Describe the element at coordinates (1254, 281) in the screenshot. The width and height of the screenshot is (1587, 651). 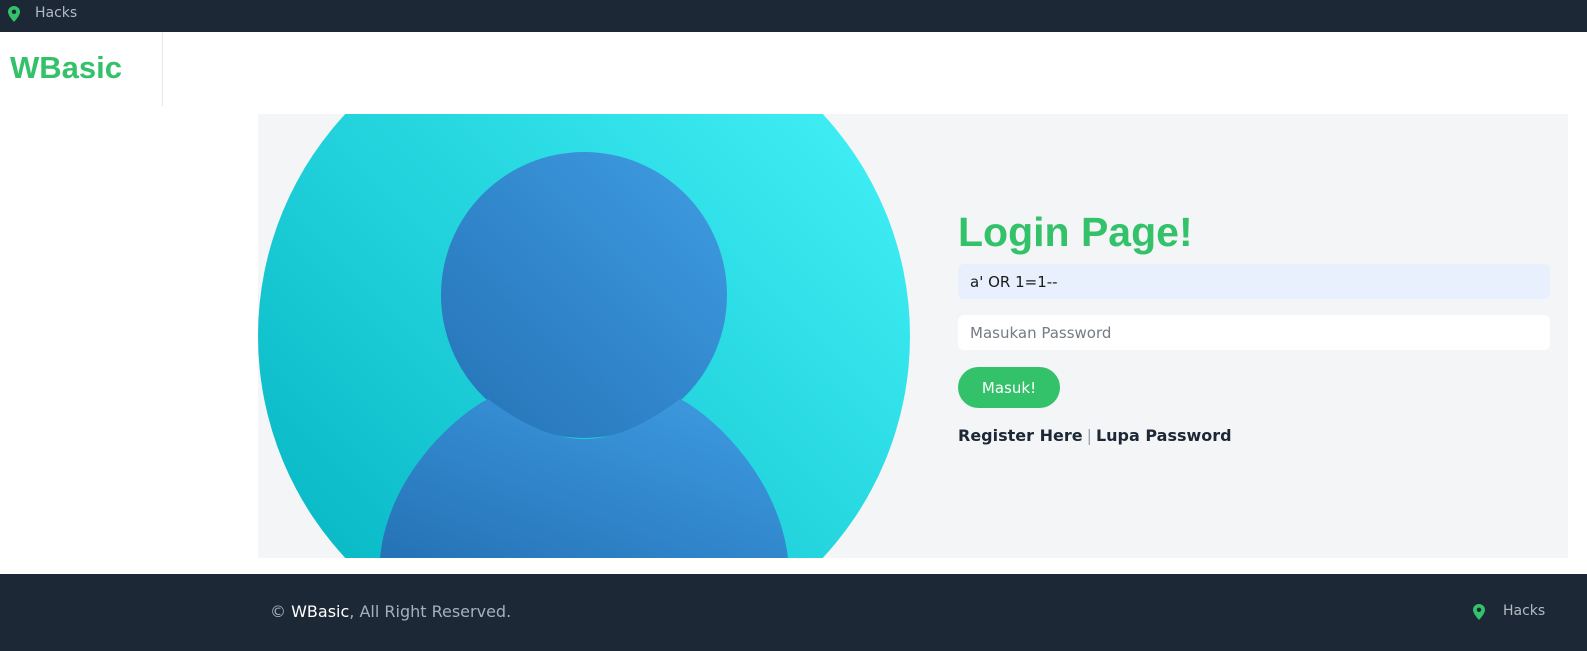
I see `username-input` at that location.